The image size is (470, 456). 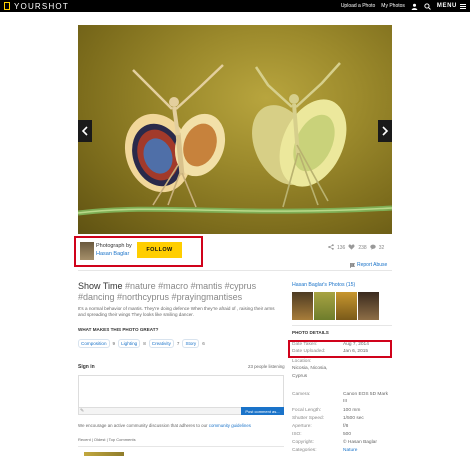 What do you see at coordinates (308, 418) in the screenshot?
I see `shutter-speed-label: Shutter Speed:` at bounding box center [308, 418].